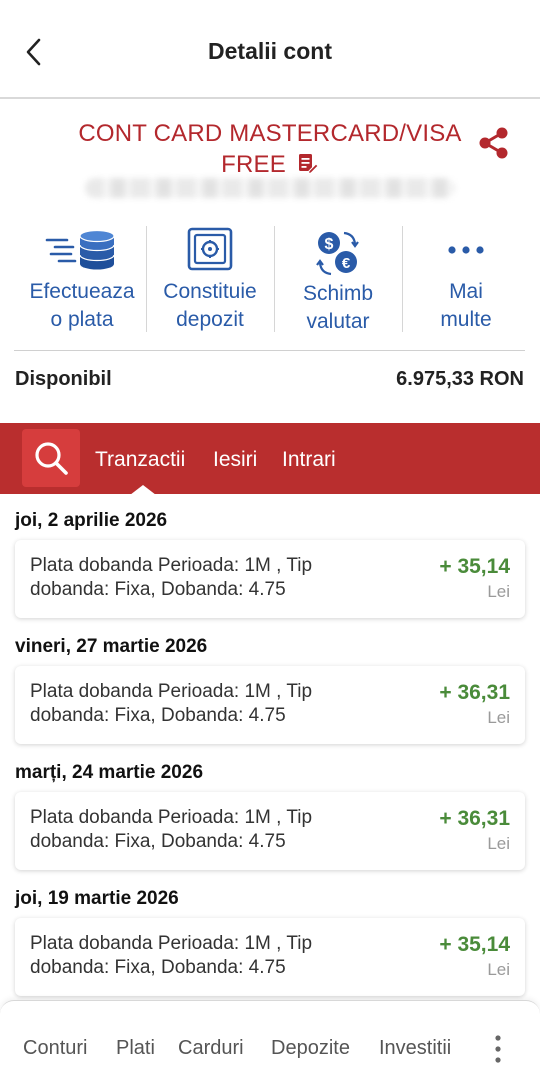  I want to click on nav-item-plati: Plati, so click(135, 1048).